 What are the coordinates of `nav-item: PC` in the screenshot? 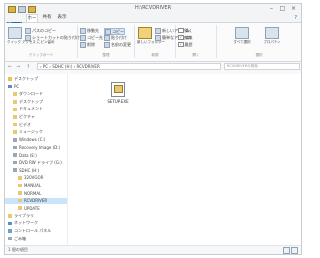 It's located at (36, 87).